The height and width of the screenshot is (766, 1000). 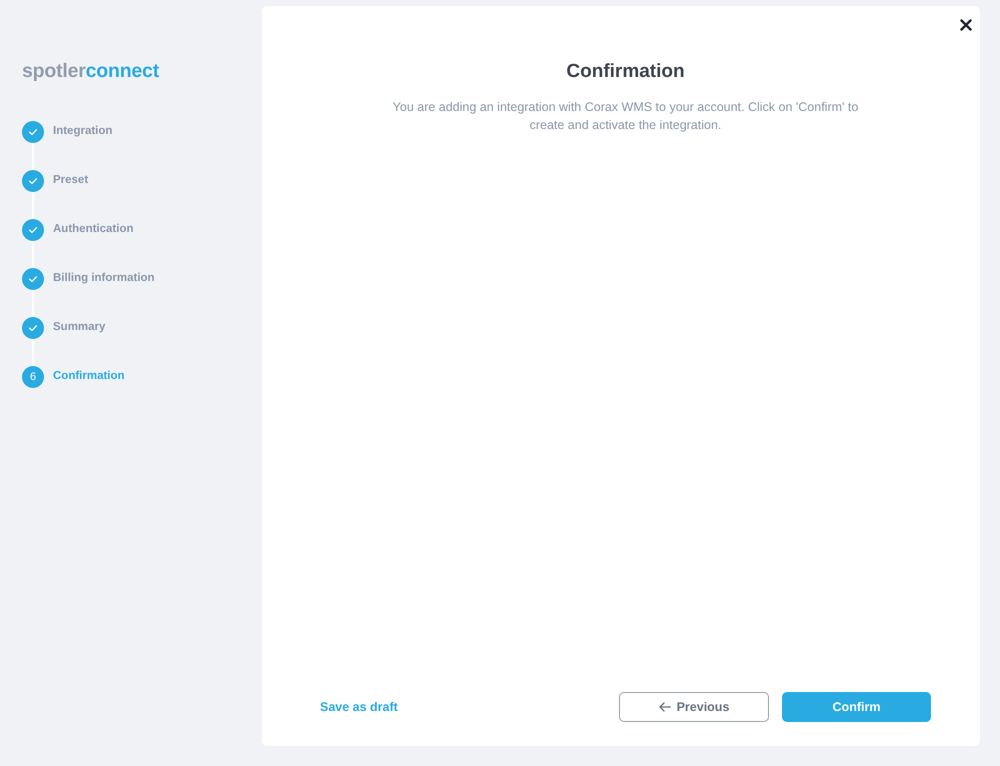 What do you see at coordinates (664, 707) in the screenshot?
I see `arrow-left-icon` at bounding box center [664, 707].